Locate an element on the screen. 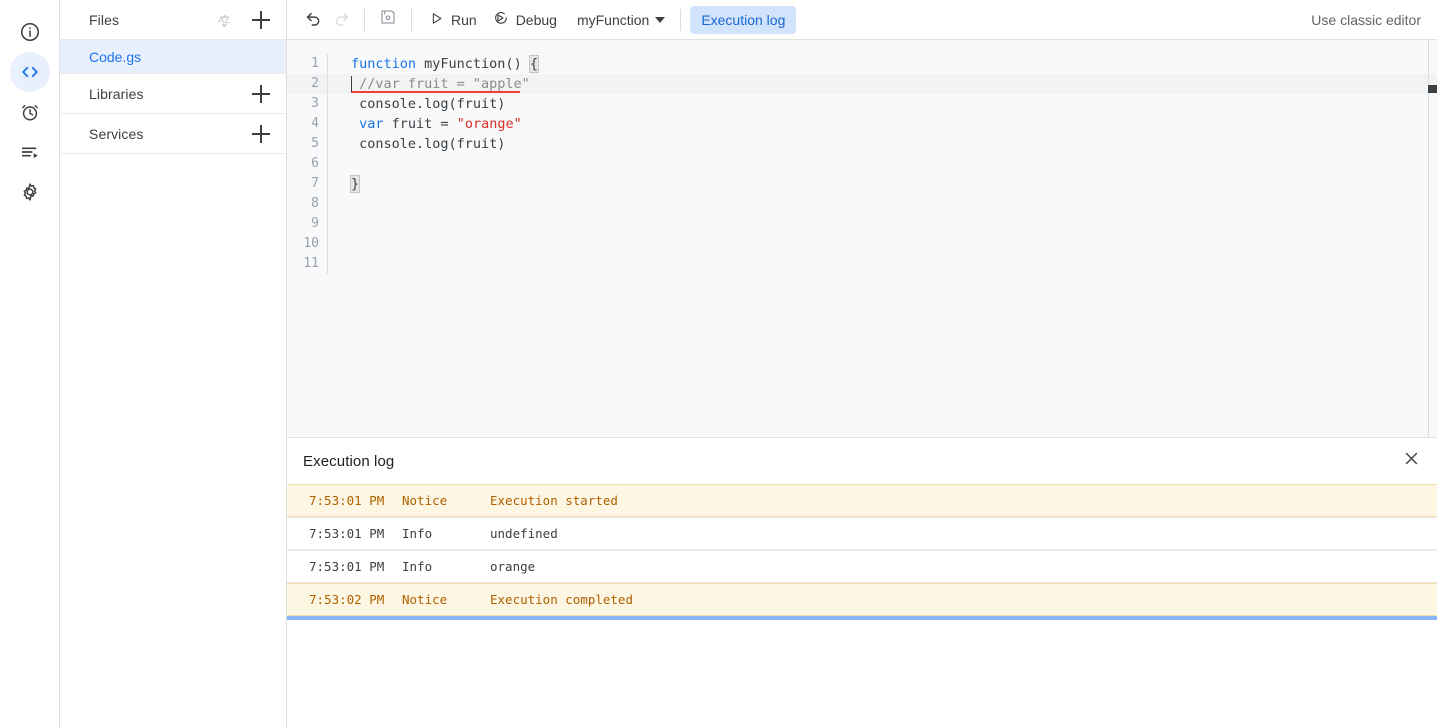 This screenshot has height=728, width=1437. code-line-text: var fruit = "orange" is located at coordinates (433, 124).